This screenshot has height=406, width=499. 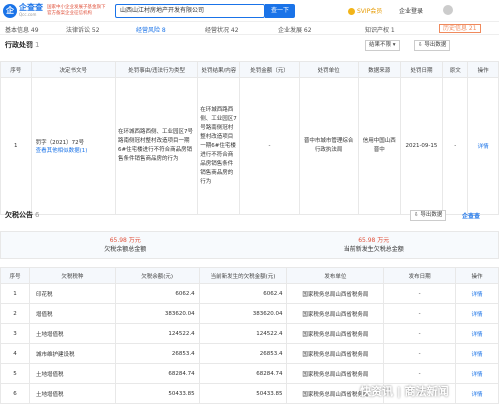 What do you see at coordinates (83, 29) in the screenshot?
I see `tab-legal: 法律诉讼 52` at bounding box center [83, 29].